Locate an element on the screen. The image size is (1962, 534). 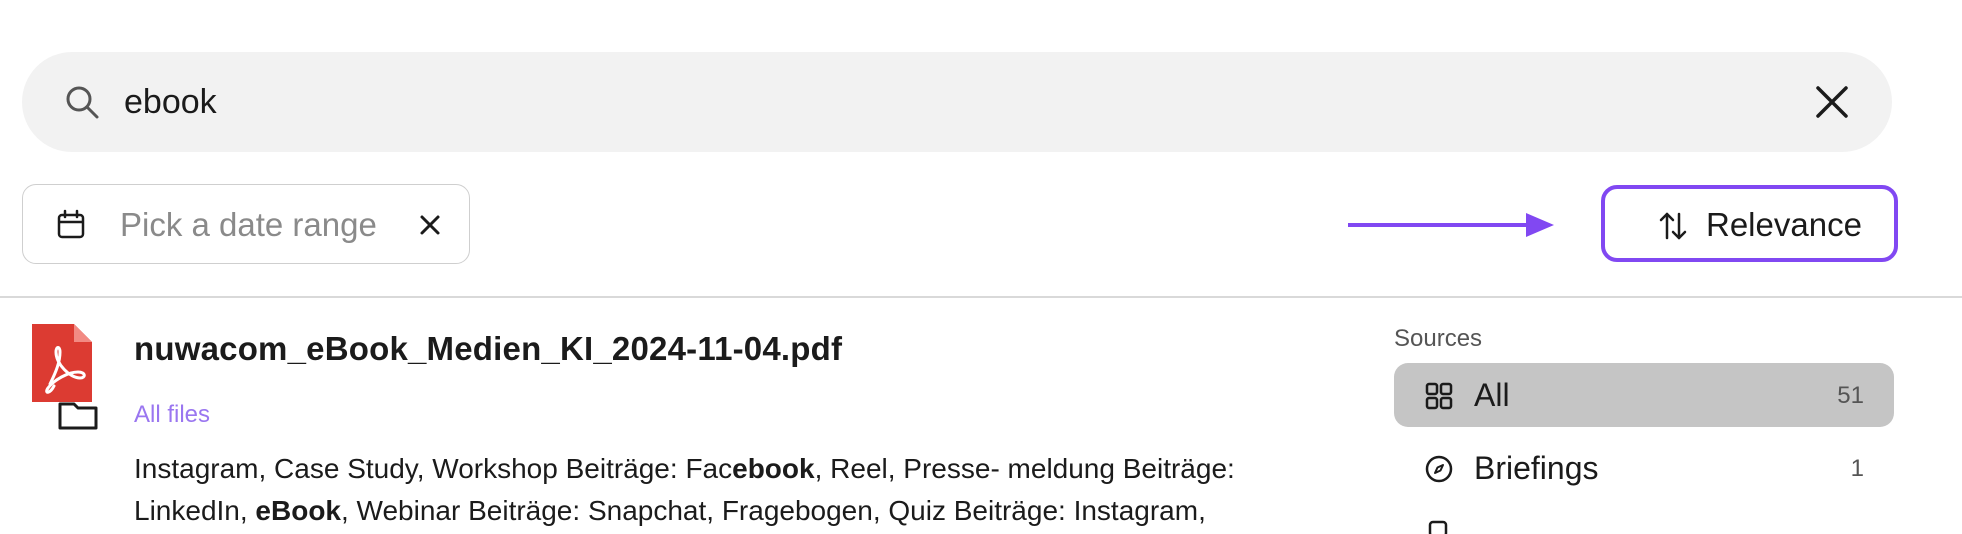
annotation-arrow-icon is located at coordinates (1451, 225).